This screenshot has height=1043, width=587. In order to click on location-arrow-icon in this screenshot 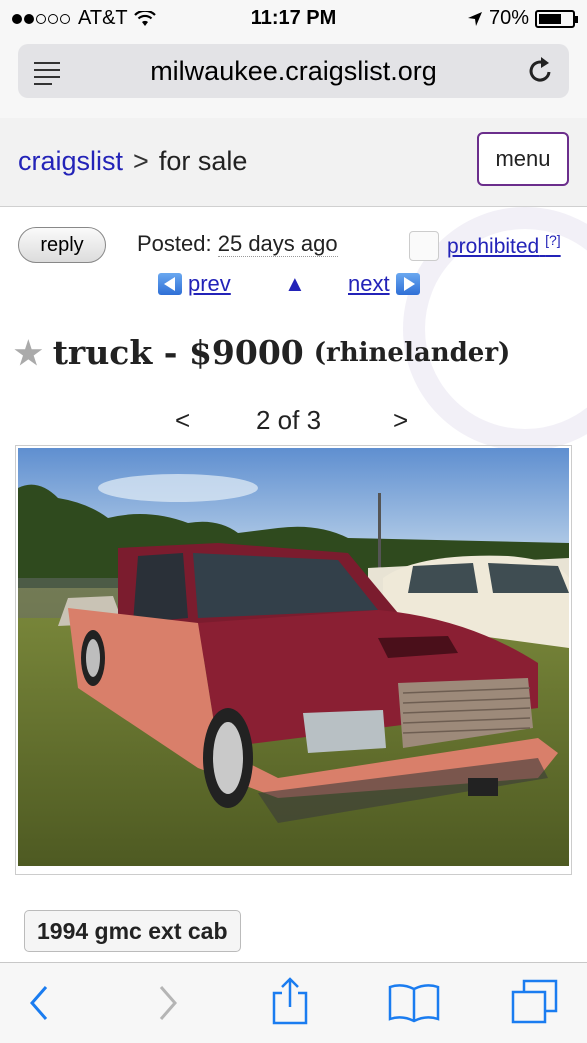, I will do `click(474, 18)`.